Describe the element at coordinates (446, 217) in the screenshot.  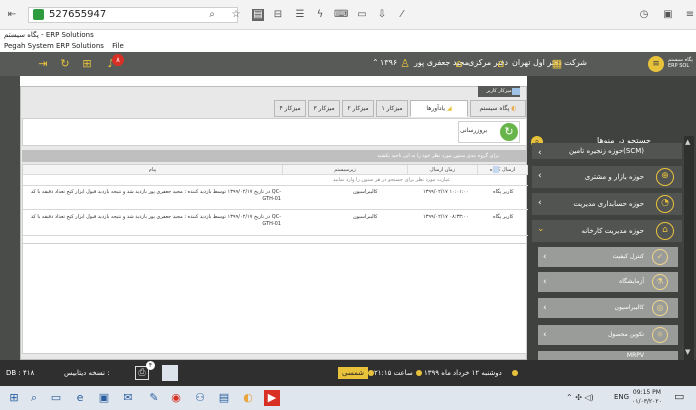
I see `row2-time: ۱۳۹۹/۰۲/۱۷ ۰۸:۳۳:۰۰` at that location.